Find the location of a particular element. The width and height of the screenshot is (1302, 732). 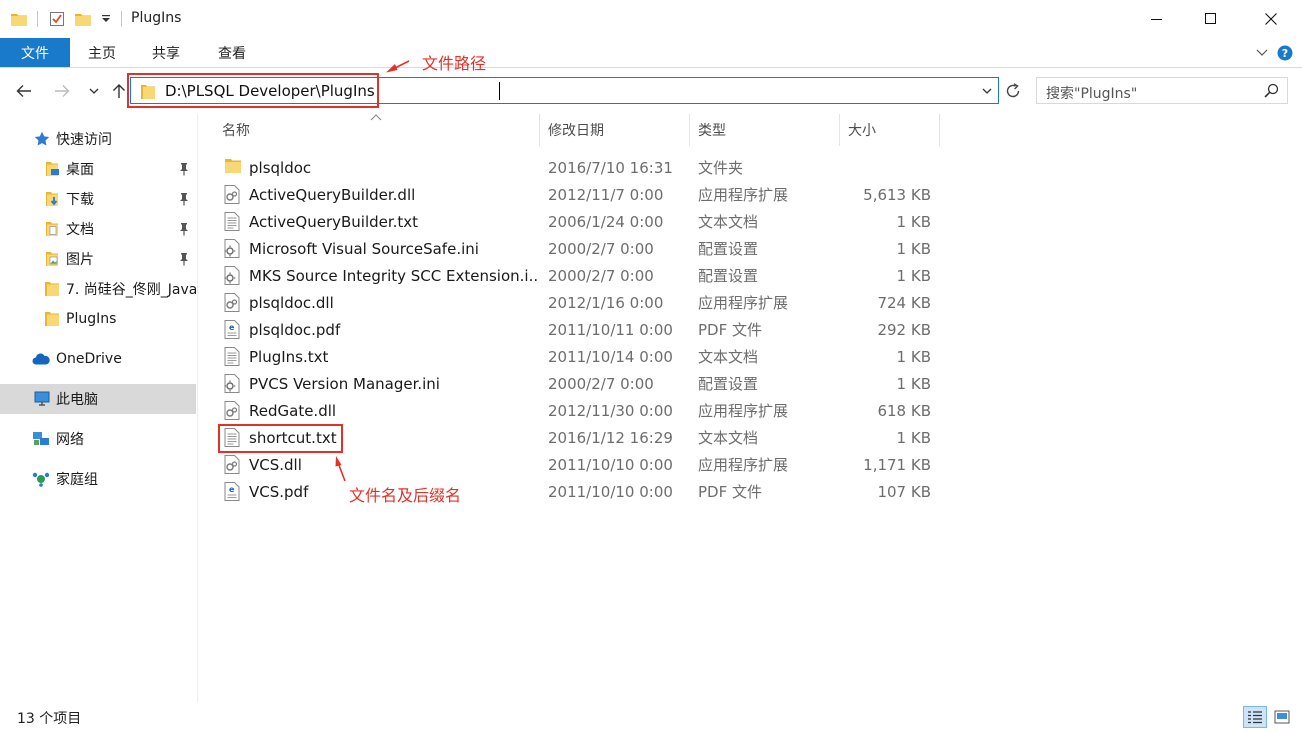

svg-text: e is located at coordinates (232, 327).